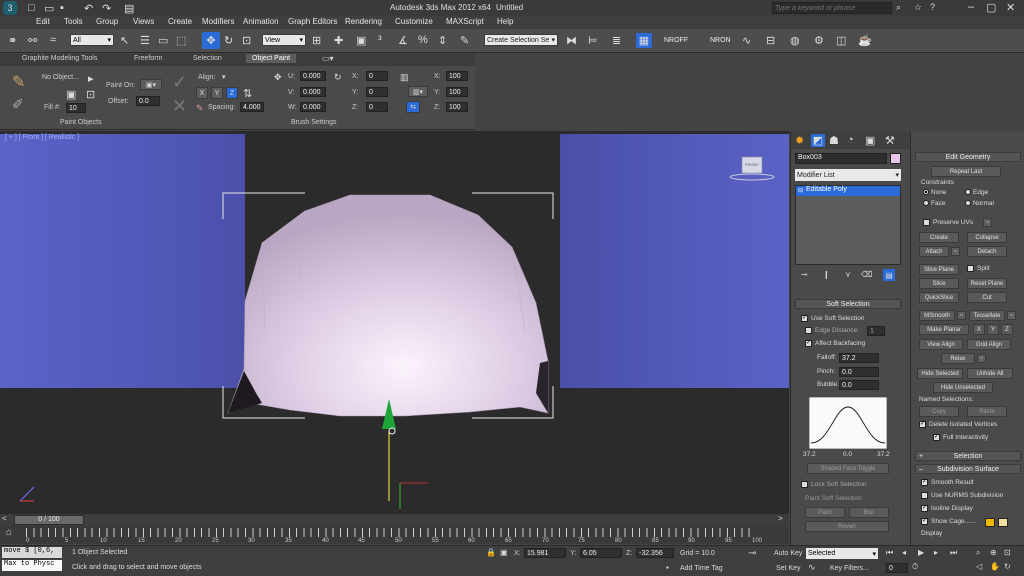 The image size is (1024, 576). Describe the element at coordinates (968, 456) in the screenshot. I see `selection-rollout: + Selection` at that location.